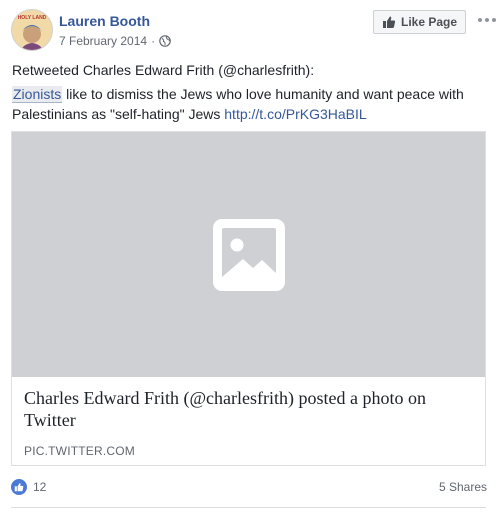  I want to click on avatar: HOLY LAND, so click(32, 30).